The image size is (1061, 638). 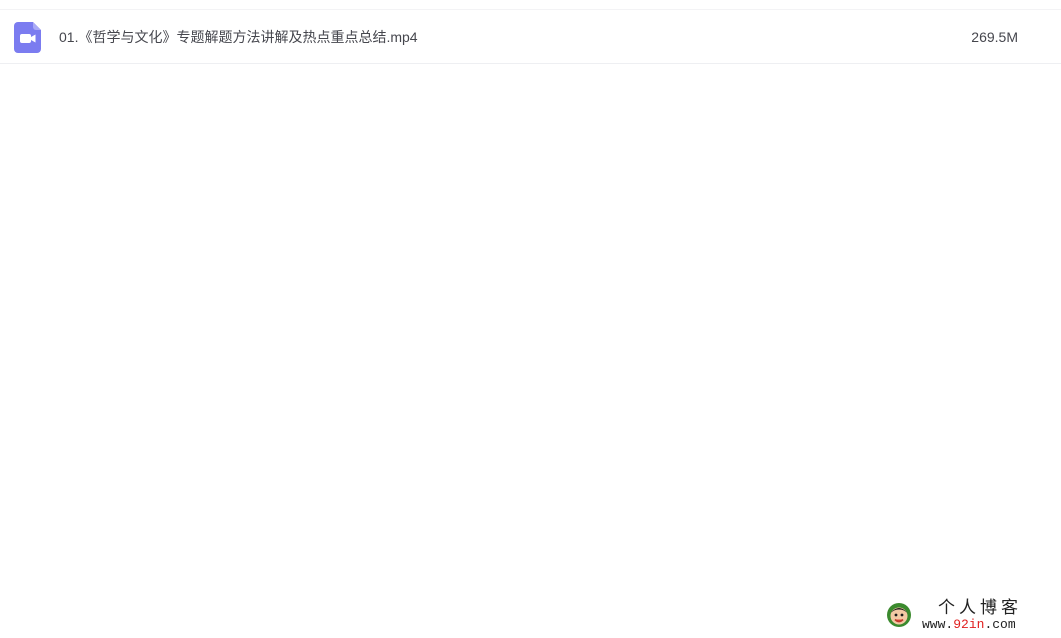 What do you see at coordinates (238, 37) in the screenshot?
I see `file-name: 01.《哲学与文化》专题解题方法讲解及热点重点总结.mp4` at bounding box center [238, 37].